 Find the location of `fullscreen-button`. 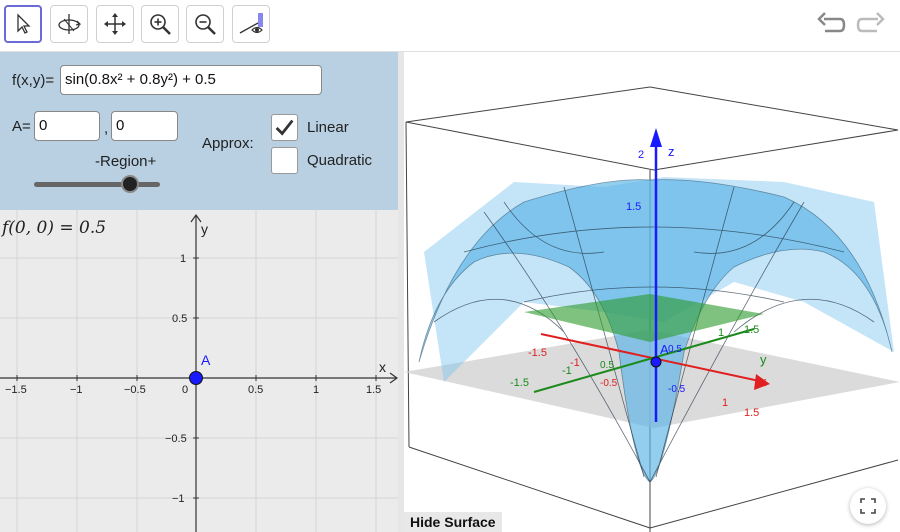

fullscreen-button is located at coordinates (868, 506).